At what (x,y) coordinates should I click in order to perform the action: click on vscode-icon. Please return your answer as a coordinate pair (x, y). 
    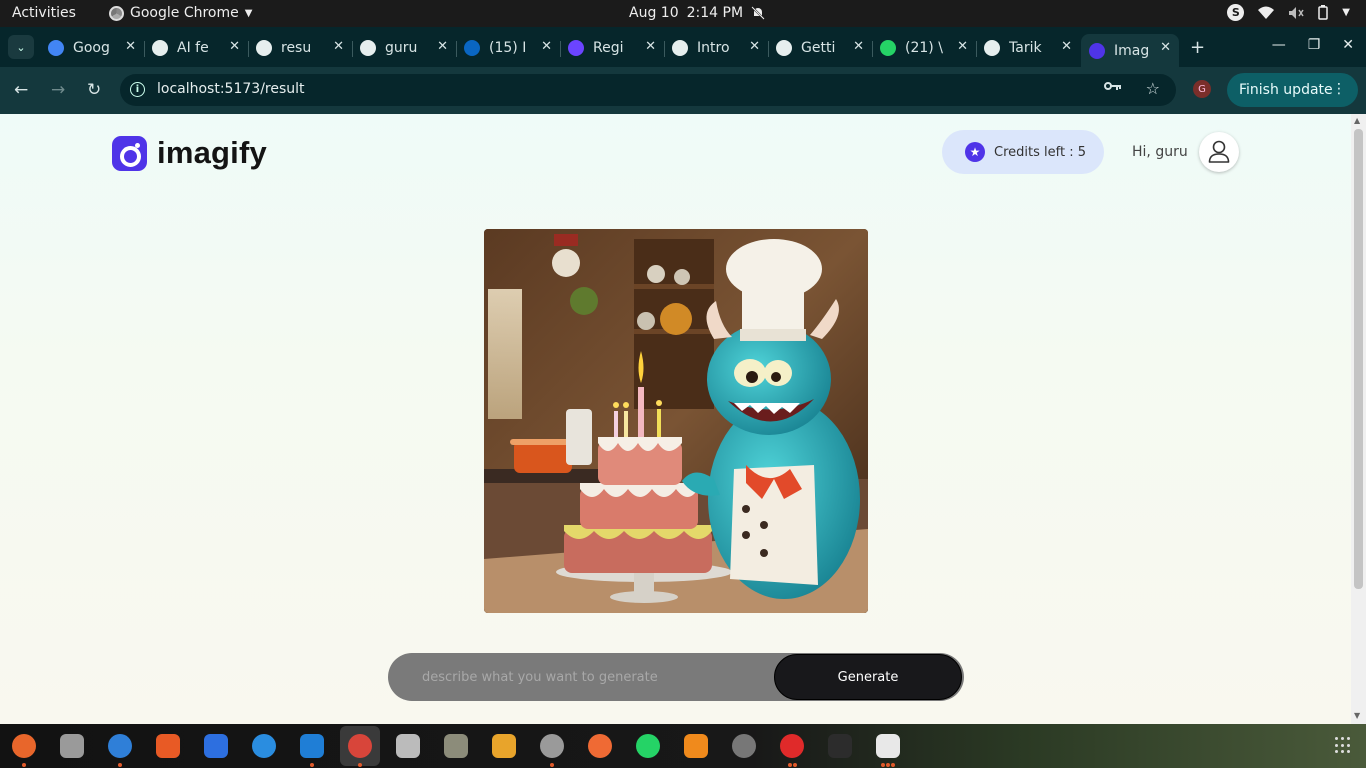
    Looking at the image, I should click on (312, 746).